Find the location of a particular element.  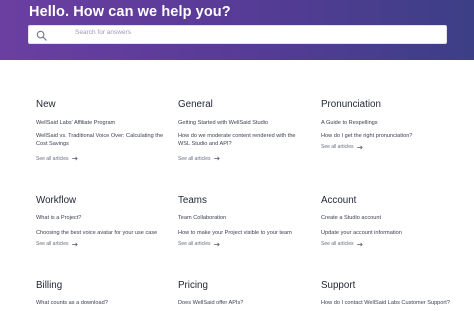

article-link: Cost Savings is located at coordinates (106, 144).